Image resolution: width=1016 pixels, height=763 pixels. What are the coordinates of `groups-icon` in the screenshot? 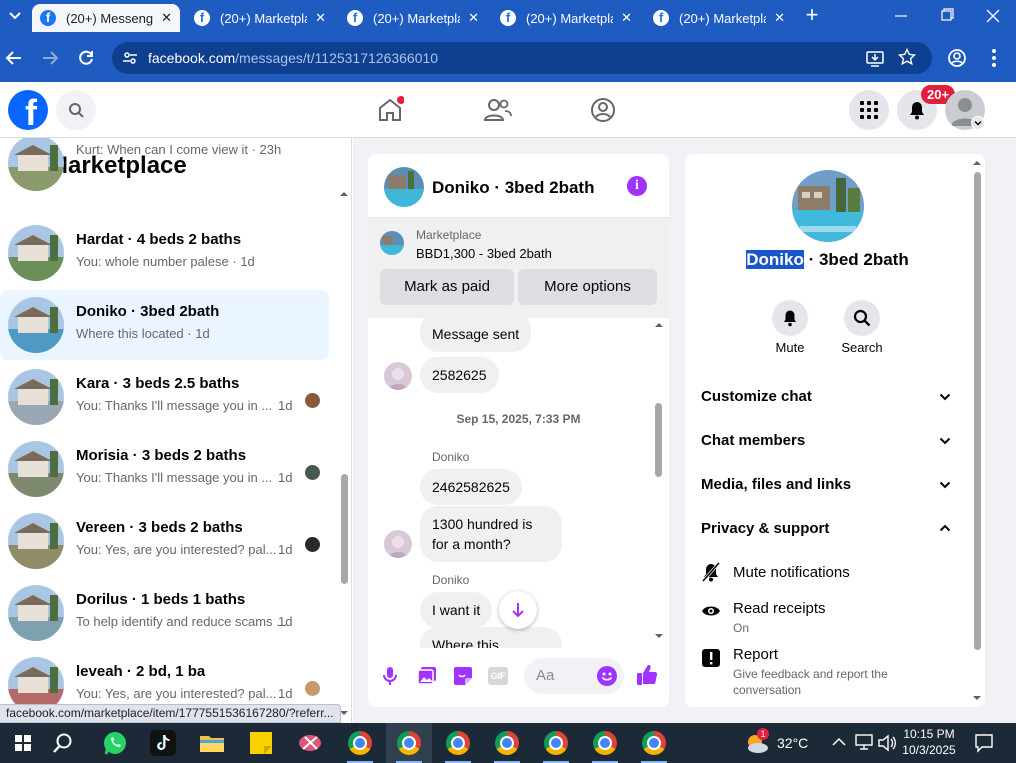 It's located at (603, 110).